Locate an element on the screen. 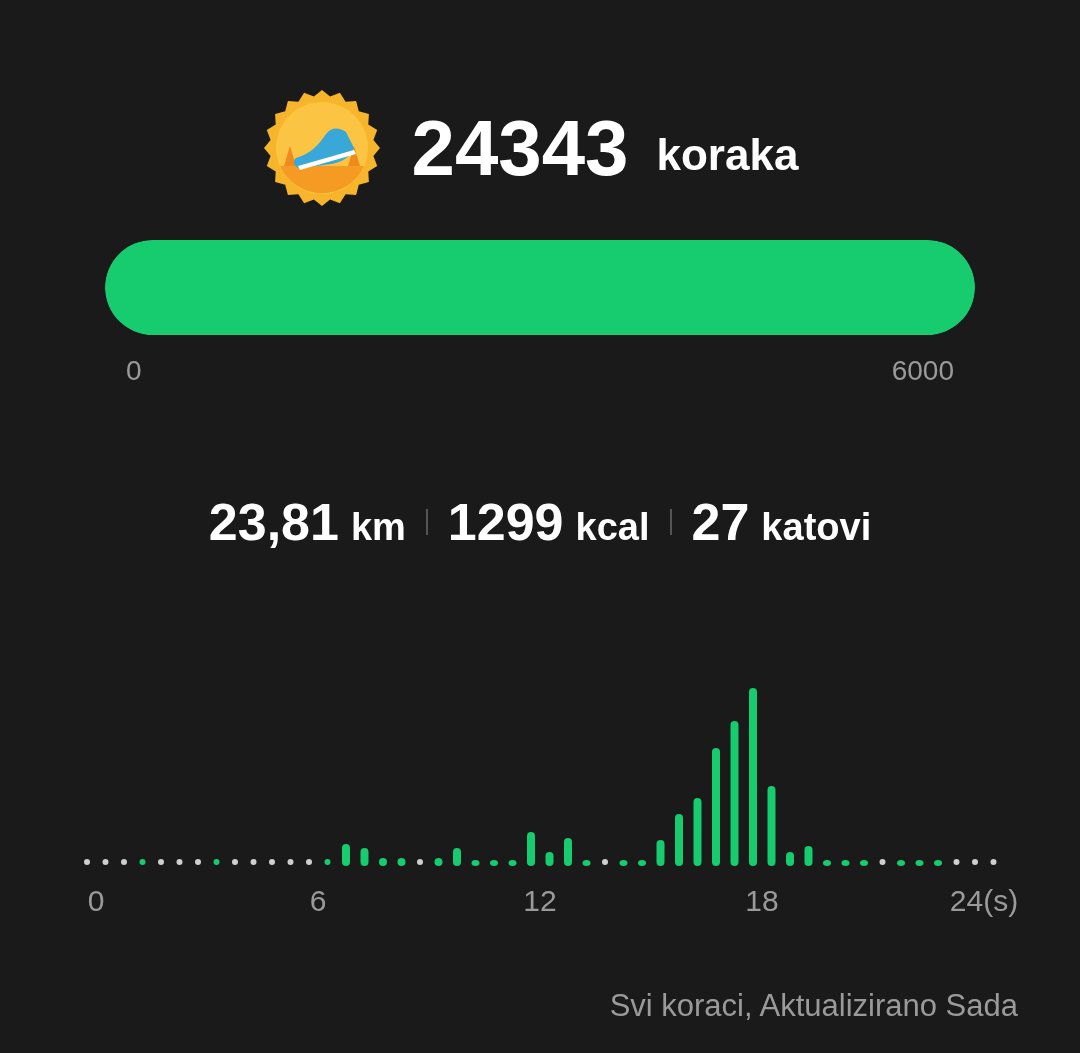 The image size is (1080, 1053). goal-max-label: 6000 is located at coordinates (922, 371).